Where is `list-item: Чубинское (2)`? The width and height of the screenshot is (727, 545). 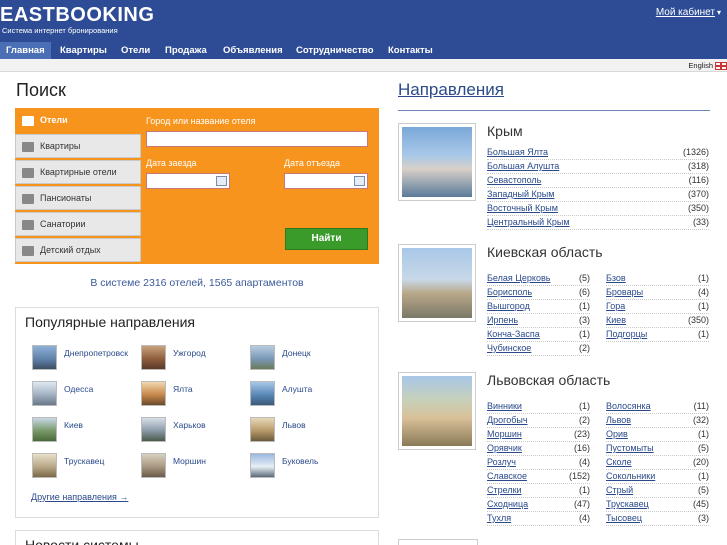 list-item: Чубинское (2) is located at coordinates (538, 349).